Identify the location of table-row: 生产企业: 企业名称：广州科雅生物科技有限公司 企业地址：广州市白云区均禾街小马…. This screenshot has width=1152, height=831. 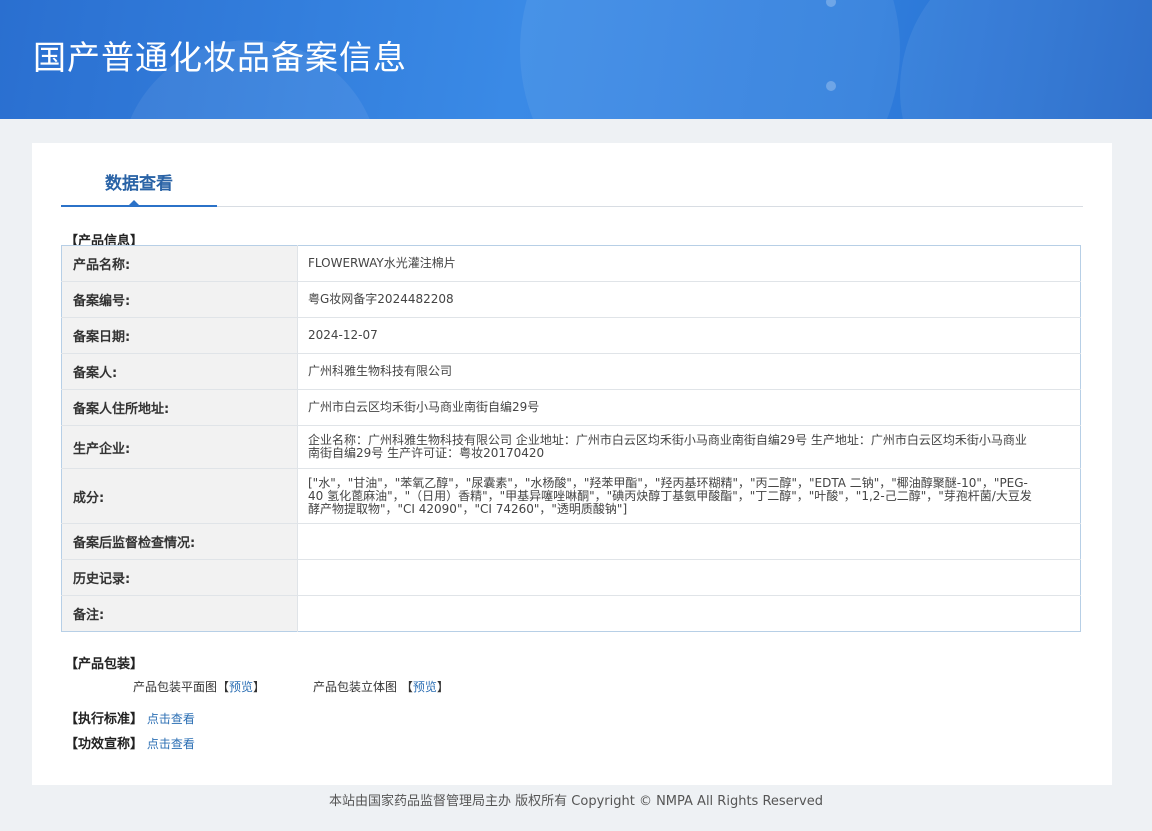
(571, 447).